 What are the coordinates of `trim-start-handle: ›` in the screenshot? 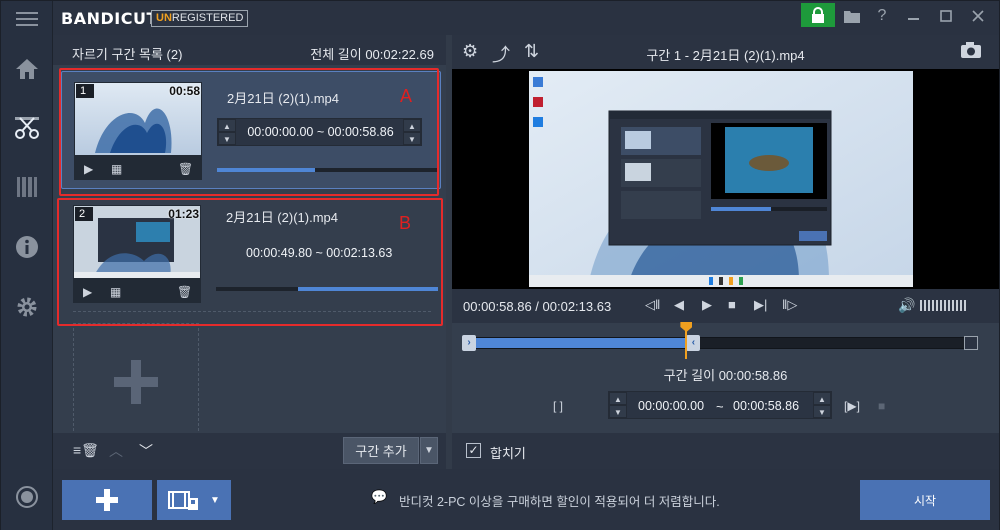 It's located at (469, 343).